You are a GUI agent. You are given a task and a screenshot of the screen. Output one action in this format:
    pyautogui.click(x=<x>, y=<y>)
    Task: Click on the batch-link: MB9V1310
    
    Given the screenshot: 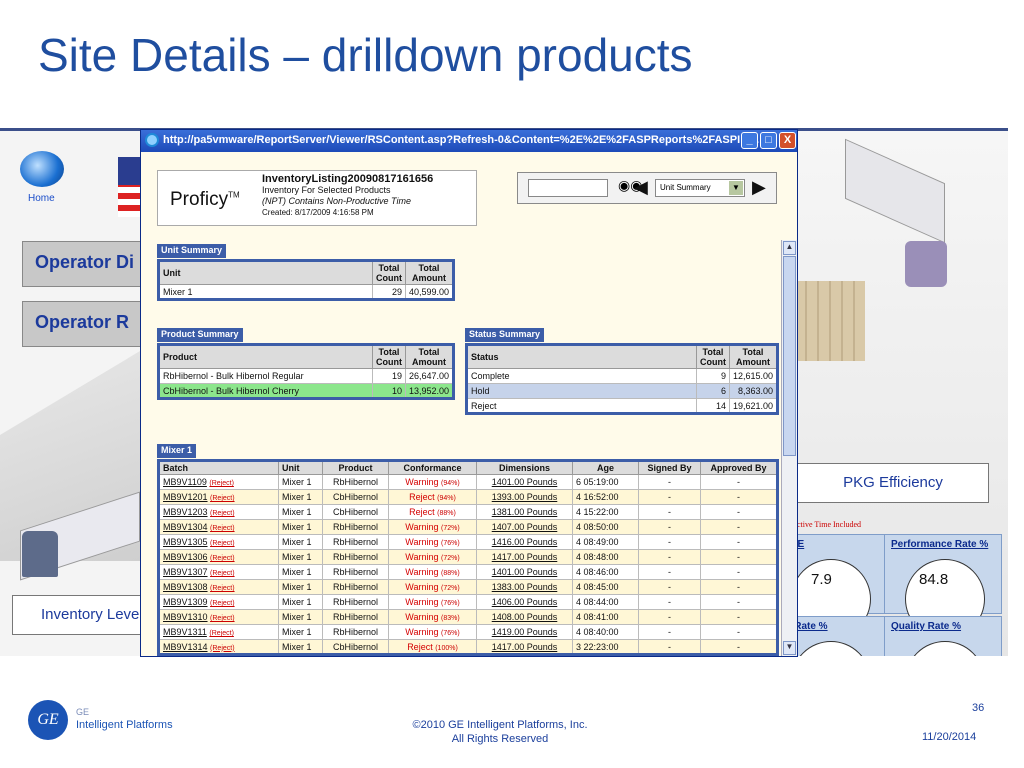 What is the action you would take?
    pyautogui.click(x=185, y=617)
    